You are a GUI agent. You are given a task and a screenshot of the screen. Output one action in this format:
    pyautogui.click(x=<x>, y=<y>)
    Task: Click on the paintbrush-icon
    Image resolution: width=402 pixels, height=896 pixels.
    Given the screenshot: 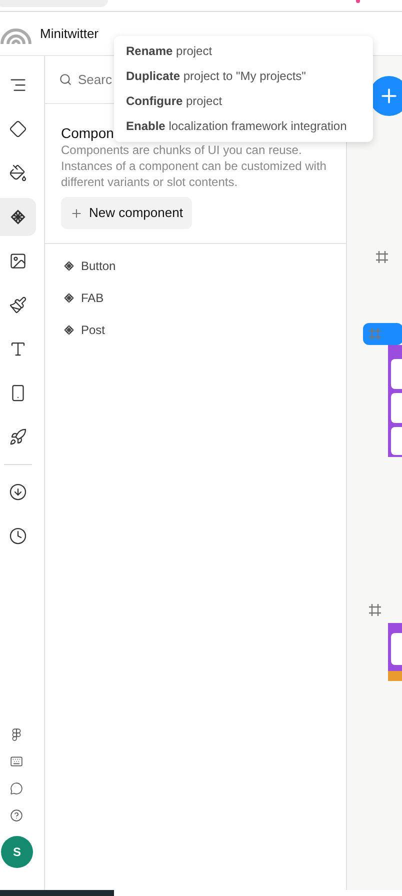 What is the action you would take?
    pyautogui.click(x=18, y=305)
    